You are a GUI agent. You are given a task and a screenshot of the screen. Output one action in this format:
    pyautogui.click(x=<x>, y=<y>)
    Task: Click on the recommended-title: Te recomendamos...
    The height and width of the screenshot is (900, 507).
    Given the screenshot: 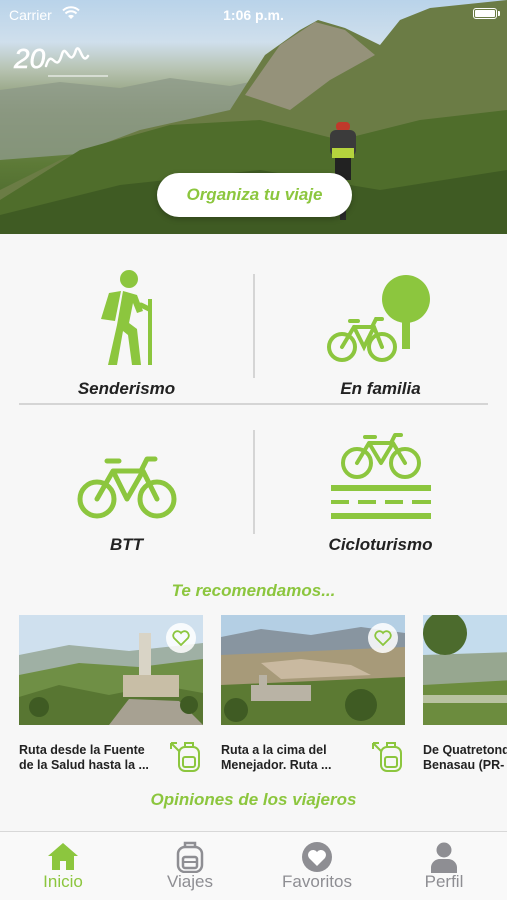 What is the action you would take?
    pyautogui.click(x=253, y=590)
    